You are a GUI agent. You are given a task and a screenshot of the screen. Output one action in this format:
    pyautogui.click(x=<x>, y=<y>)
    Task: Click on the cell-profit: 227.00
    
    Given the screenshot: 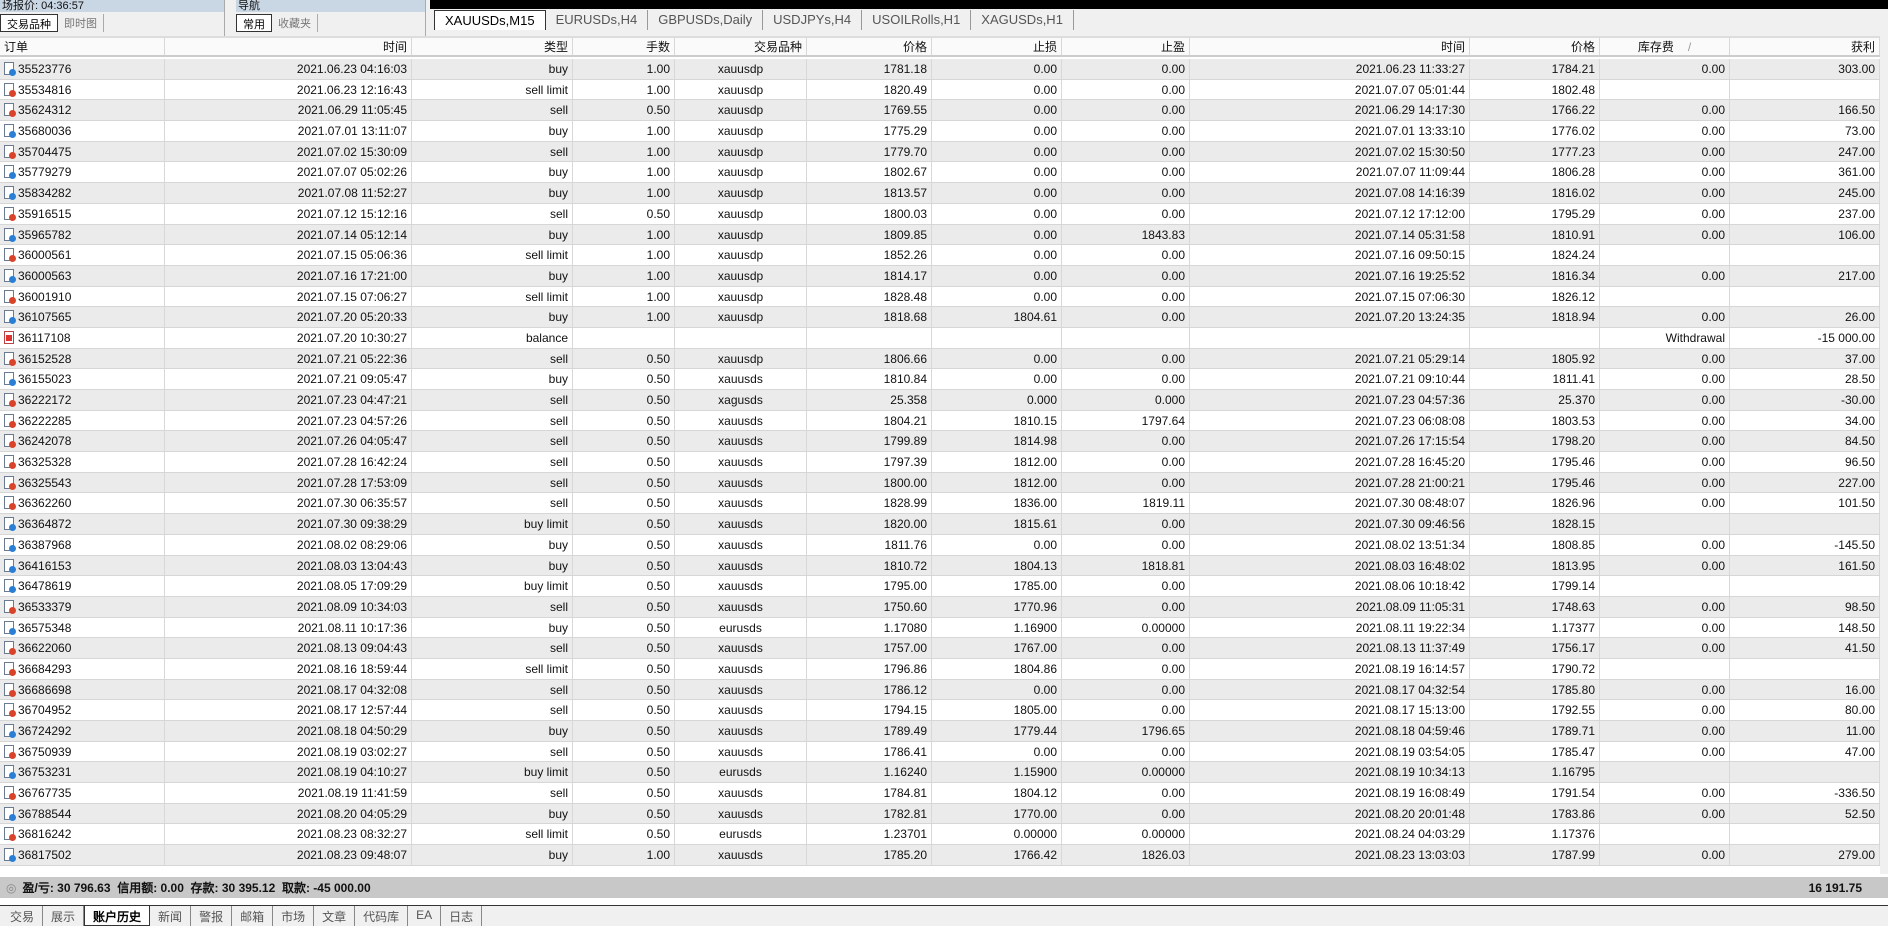 What is the action you would take?
    pyautogui.click(x=1805, y=482)
    